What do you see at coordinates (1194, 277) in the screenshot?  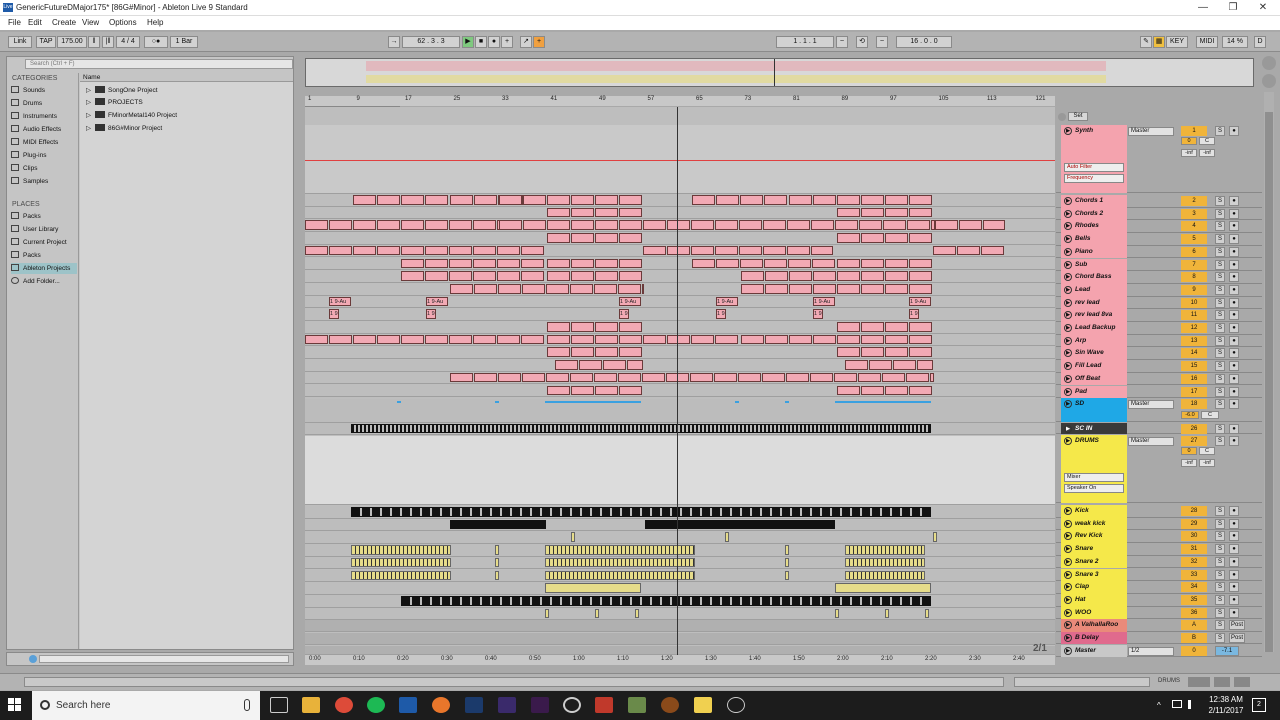 I see `track-number: 8` at bounding box center [1194, 277].